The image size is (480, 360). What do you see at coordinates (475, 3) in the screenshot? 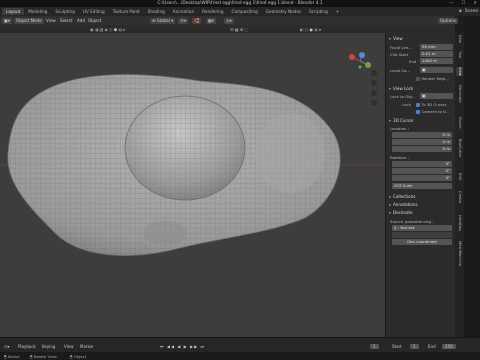
I see `close-icon: ✕` at bounding box center [475, 3].